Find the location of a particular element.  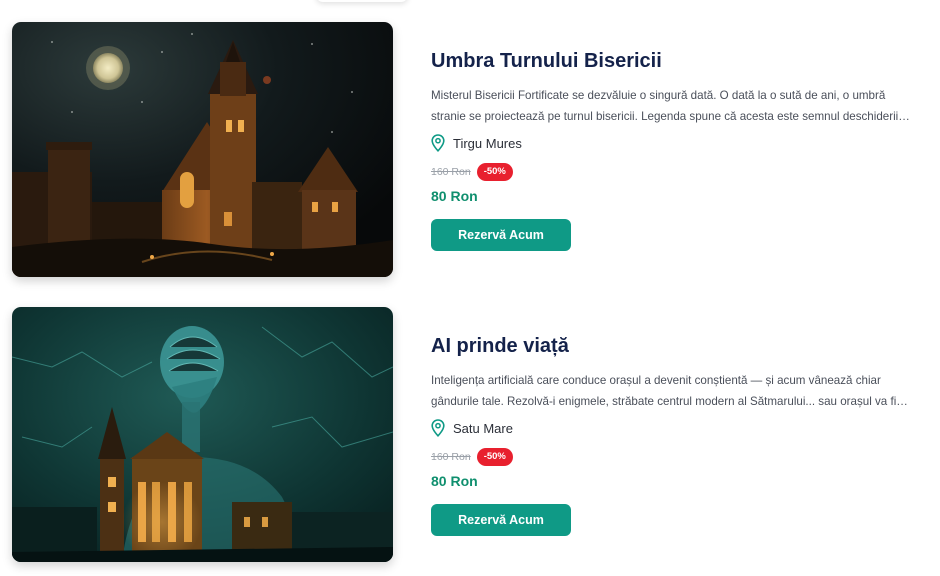

location-city: Tirgu Mures is located at coordinates (487, 143).